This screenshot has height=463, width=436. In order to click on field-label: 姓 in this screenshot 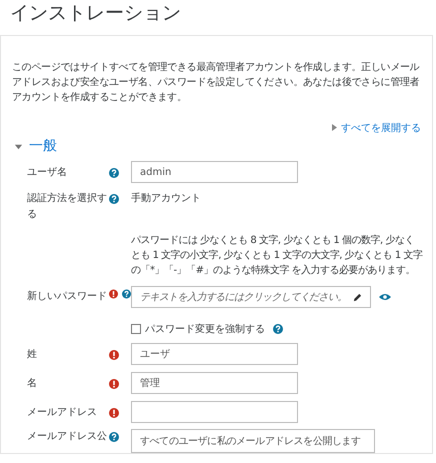, I will do `click(32, 355)`.